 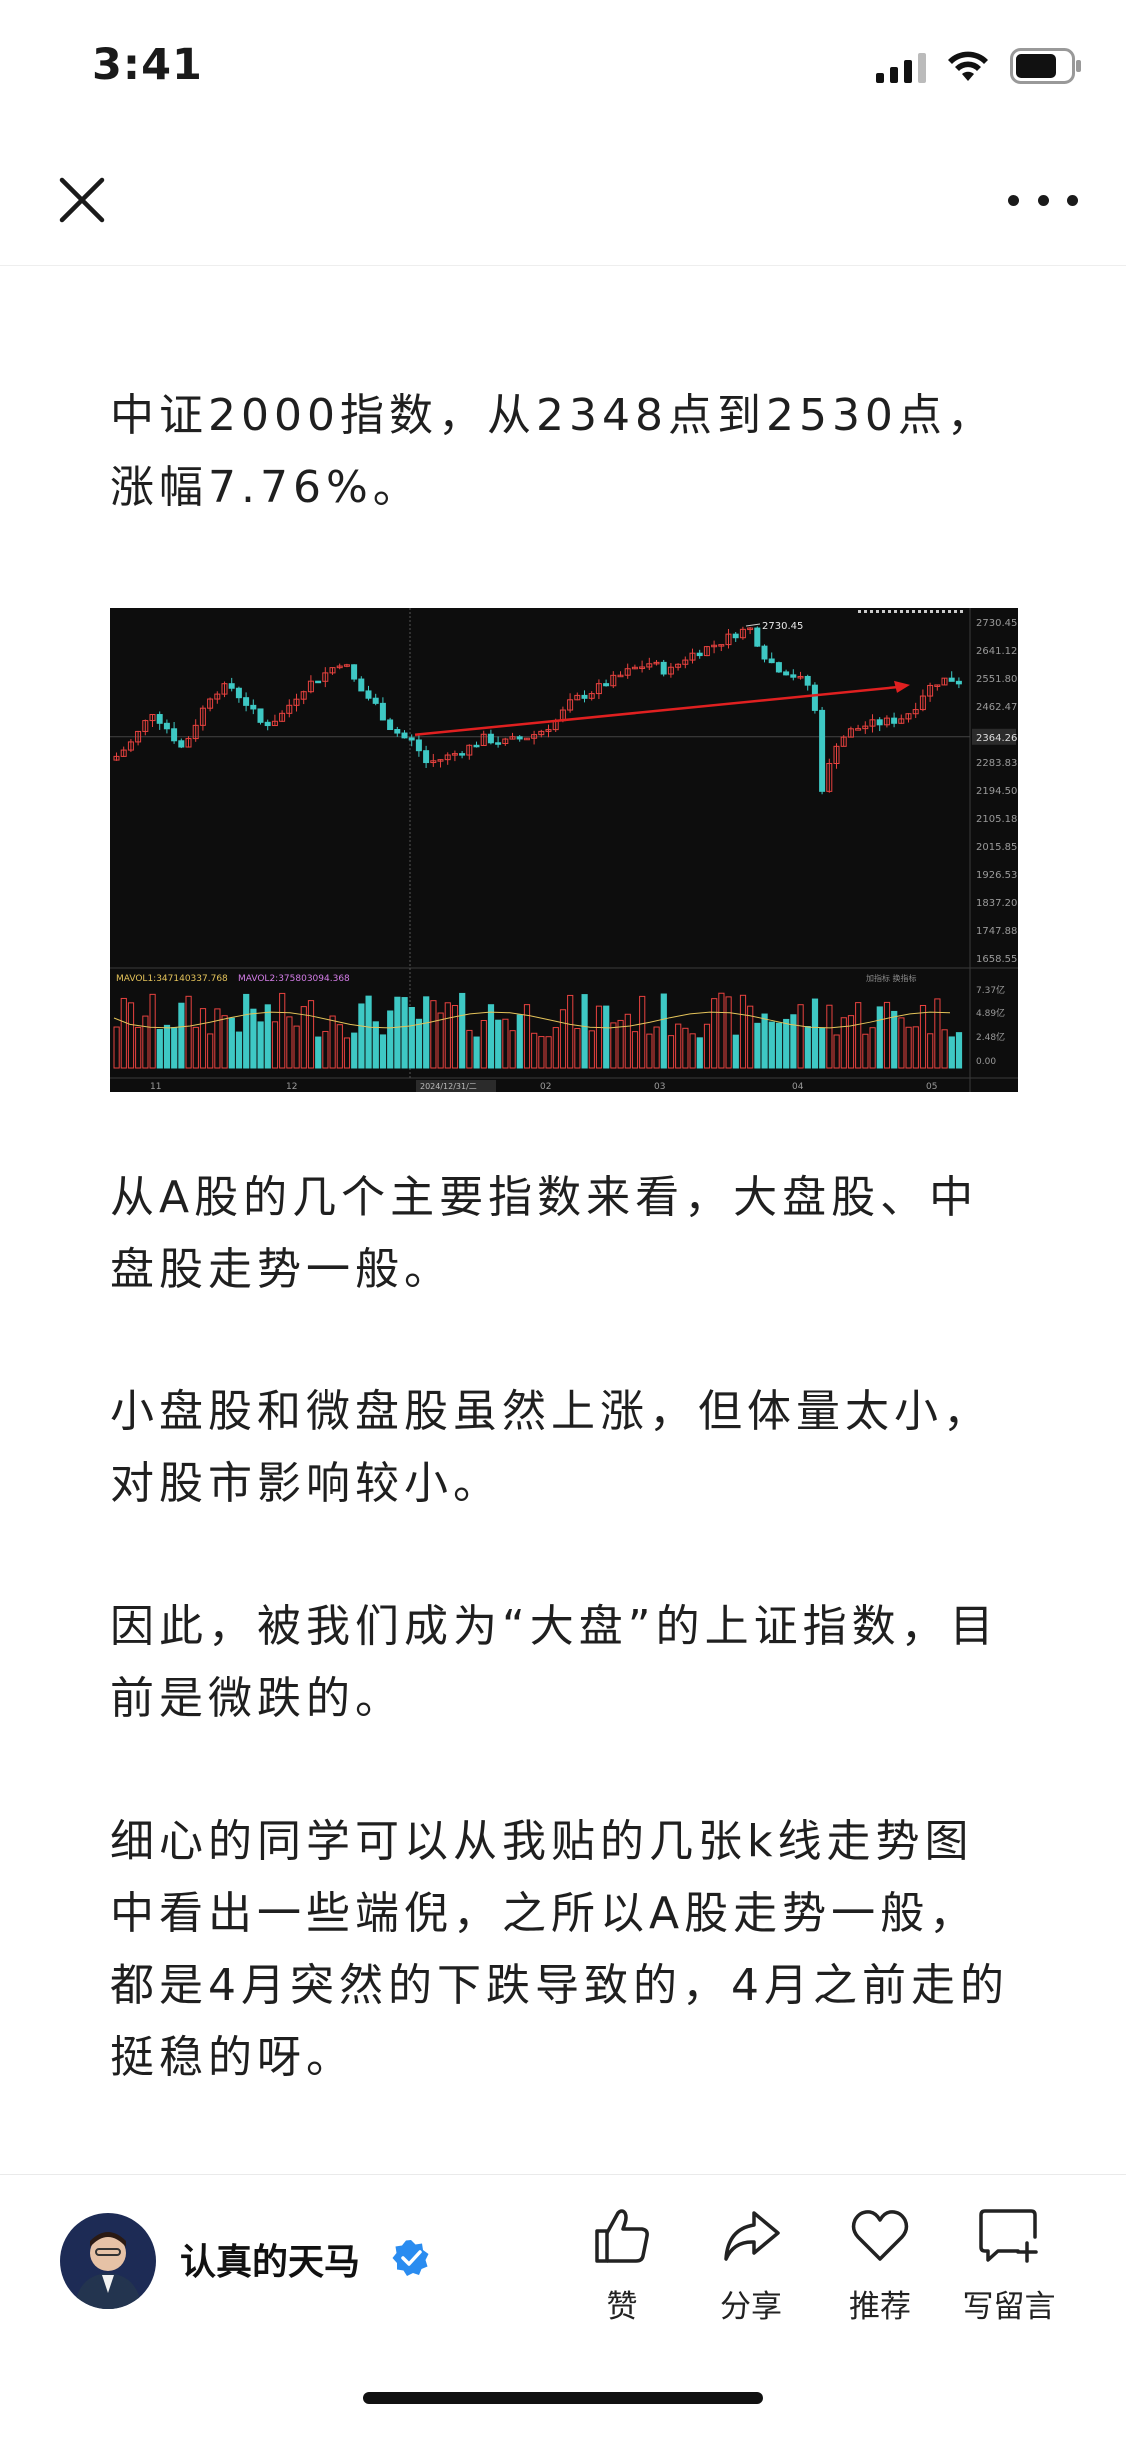 I want to click on time-axis-label: 02, so click(x=545, y=1087).